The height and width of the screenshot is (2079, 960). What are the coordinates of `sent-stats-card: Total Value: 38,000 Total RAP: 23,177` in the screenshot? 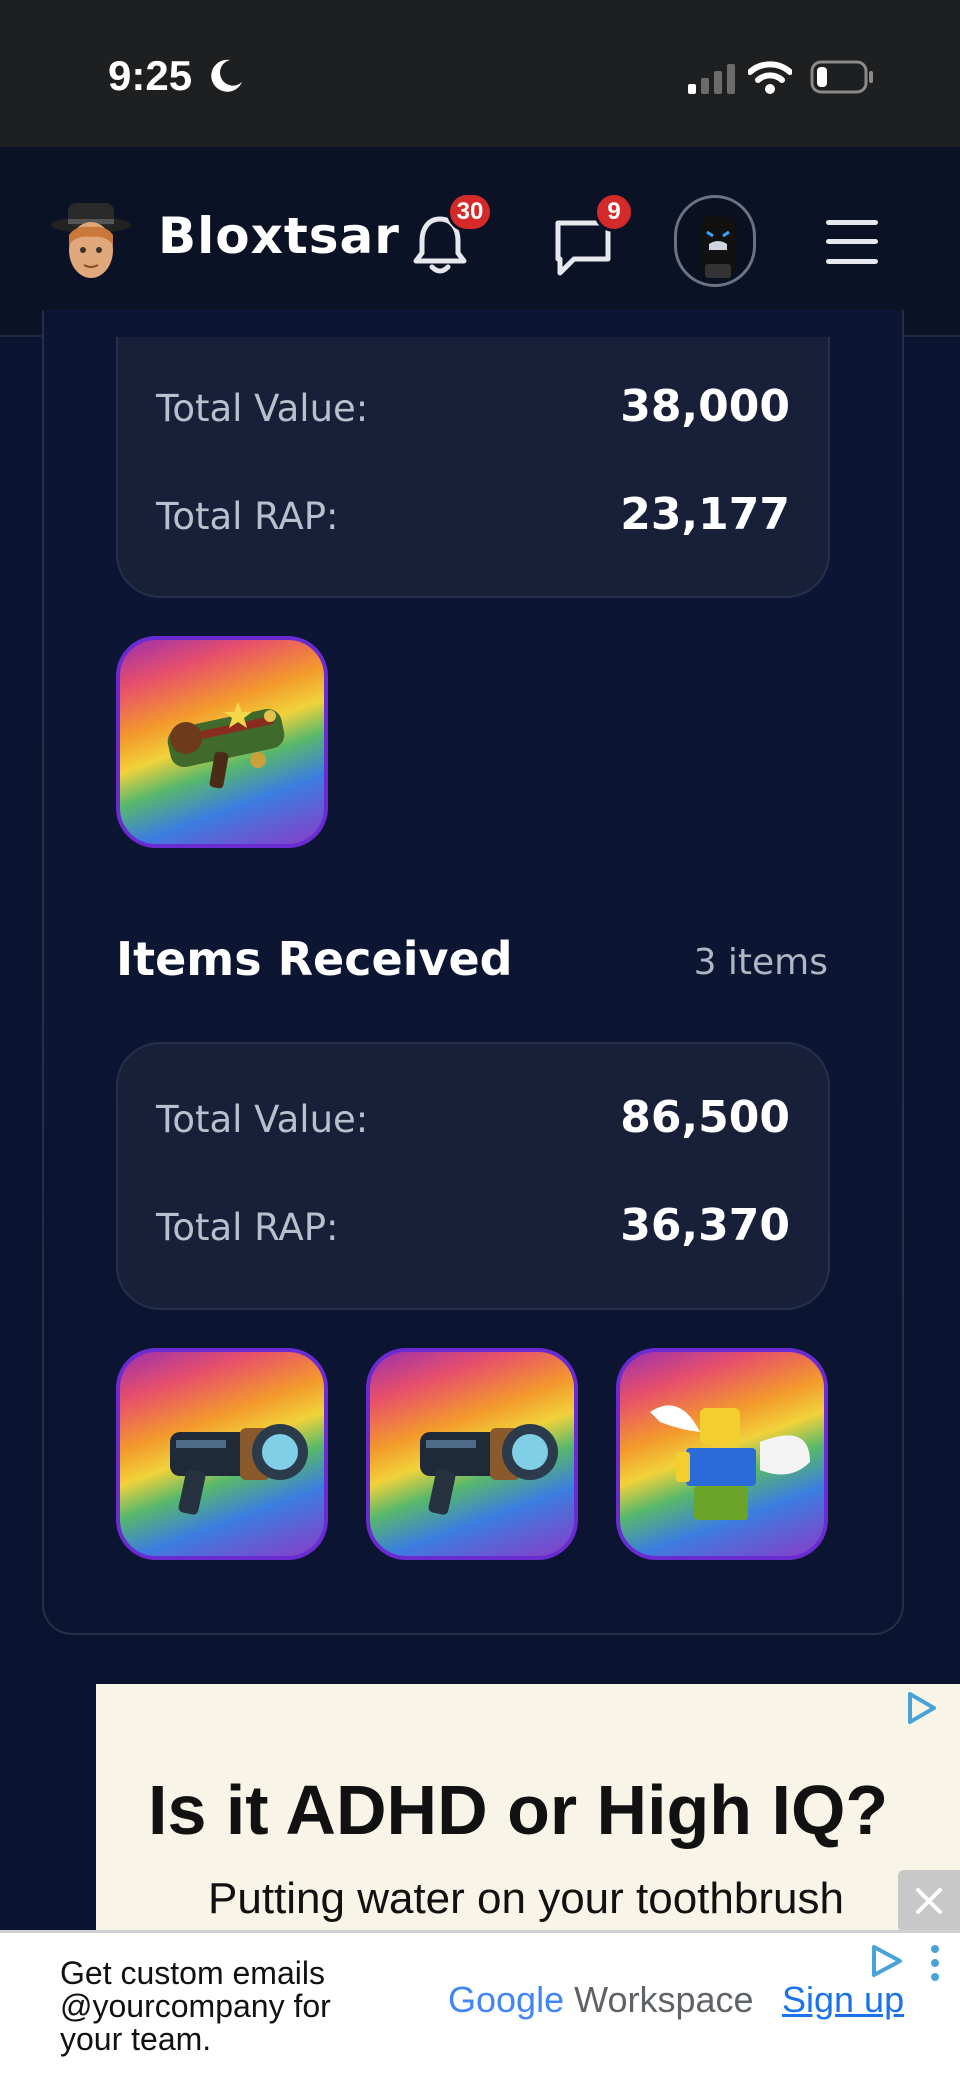 It's located at (473, 467).